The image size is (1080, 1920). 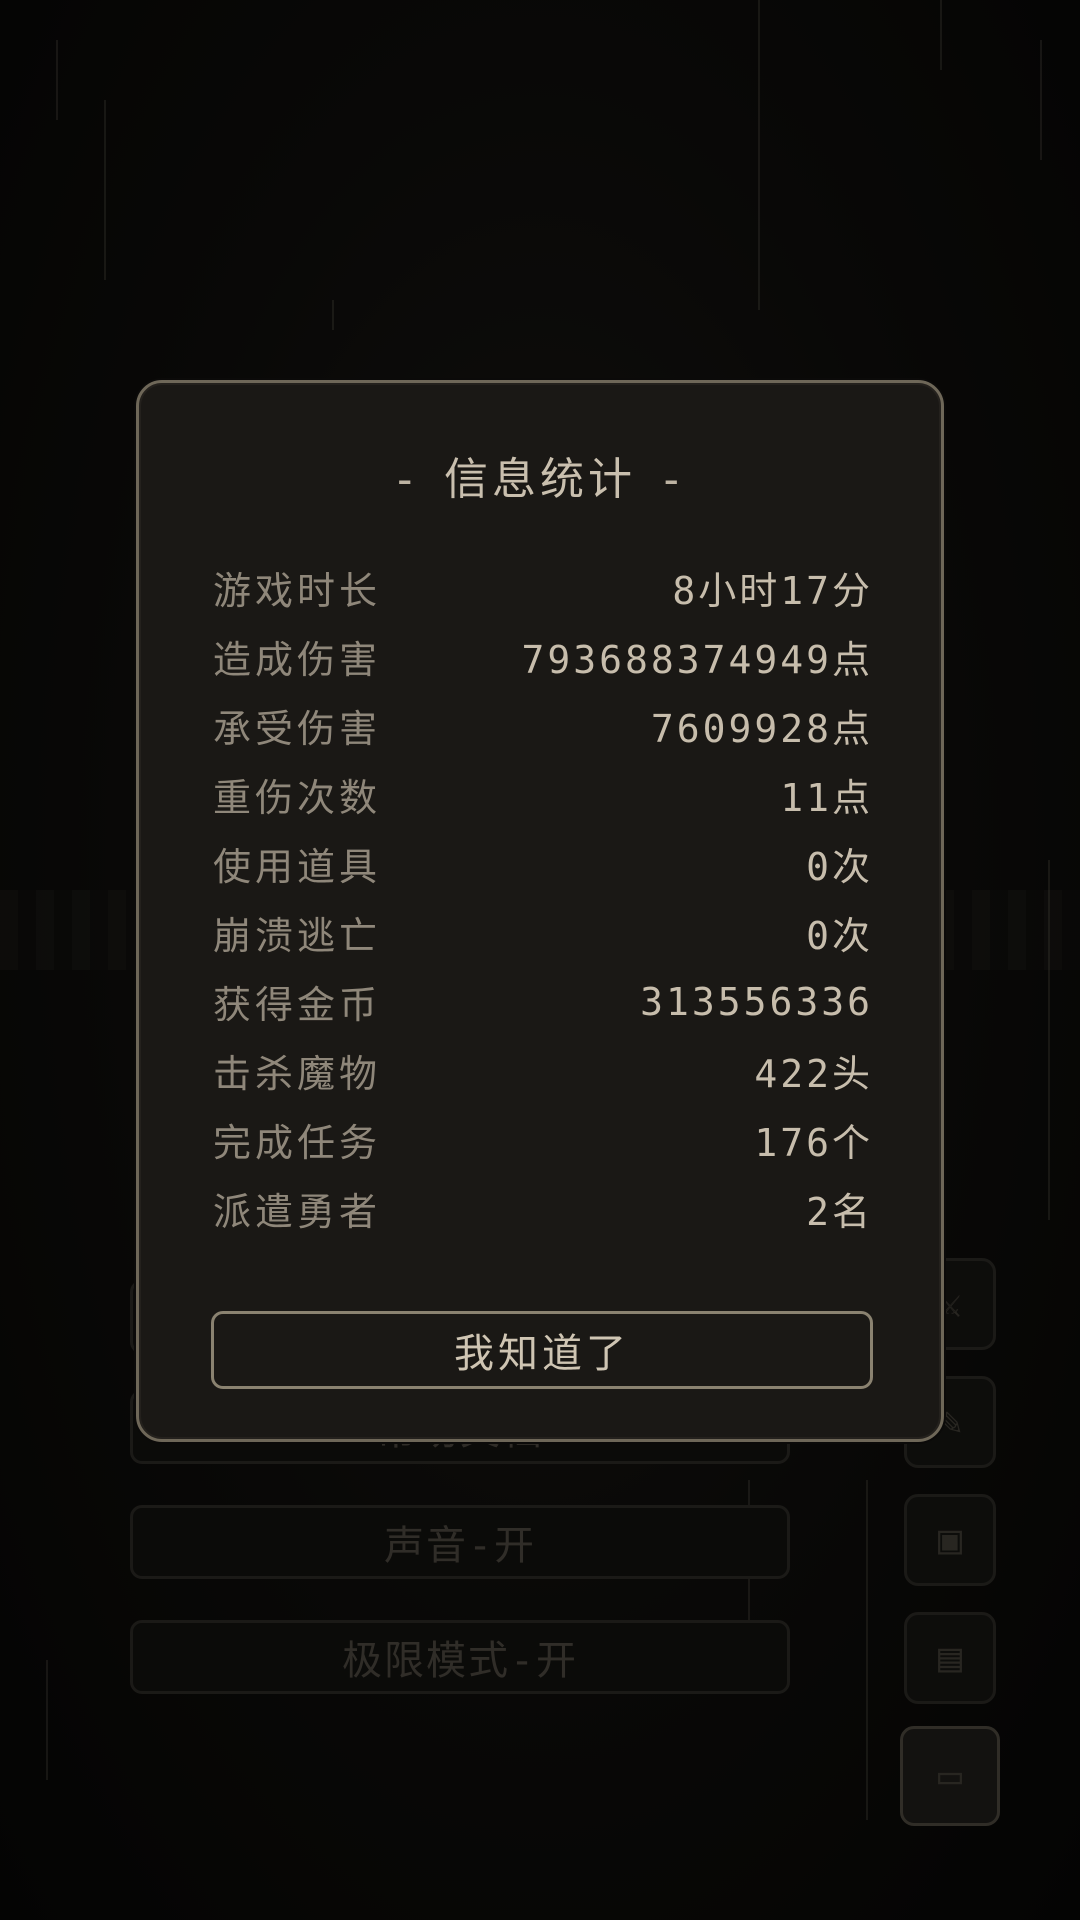 I want to click on stat-label: 游戏时长, so click(x=297, y=591).